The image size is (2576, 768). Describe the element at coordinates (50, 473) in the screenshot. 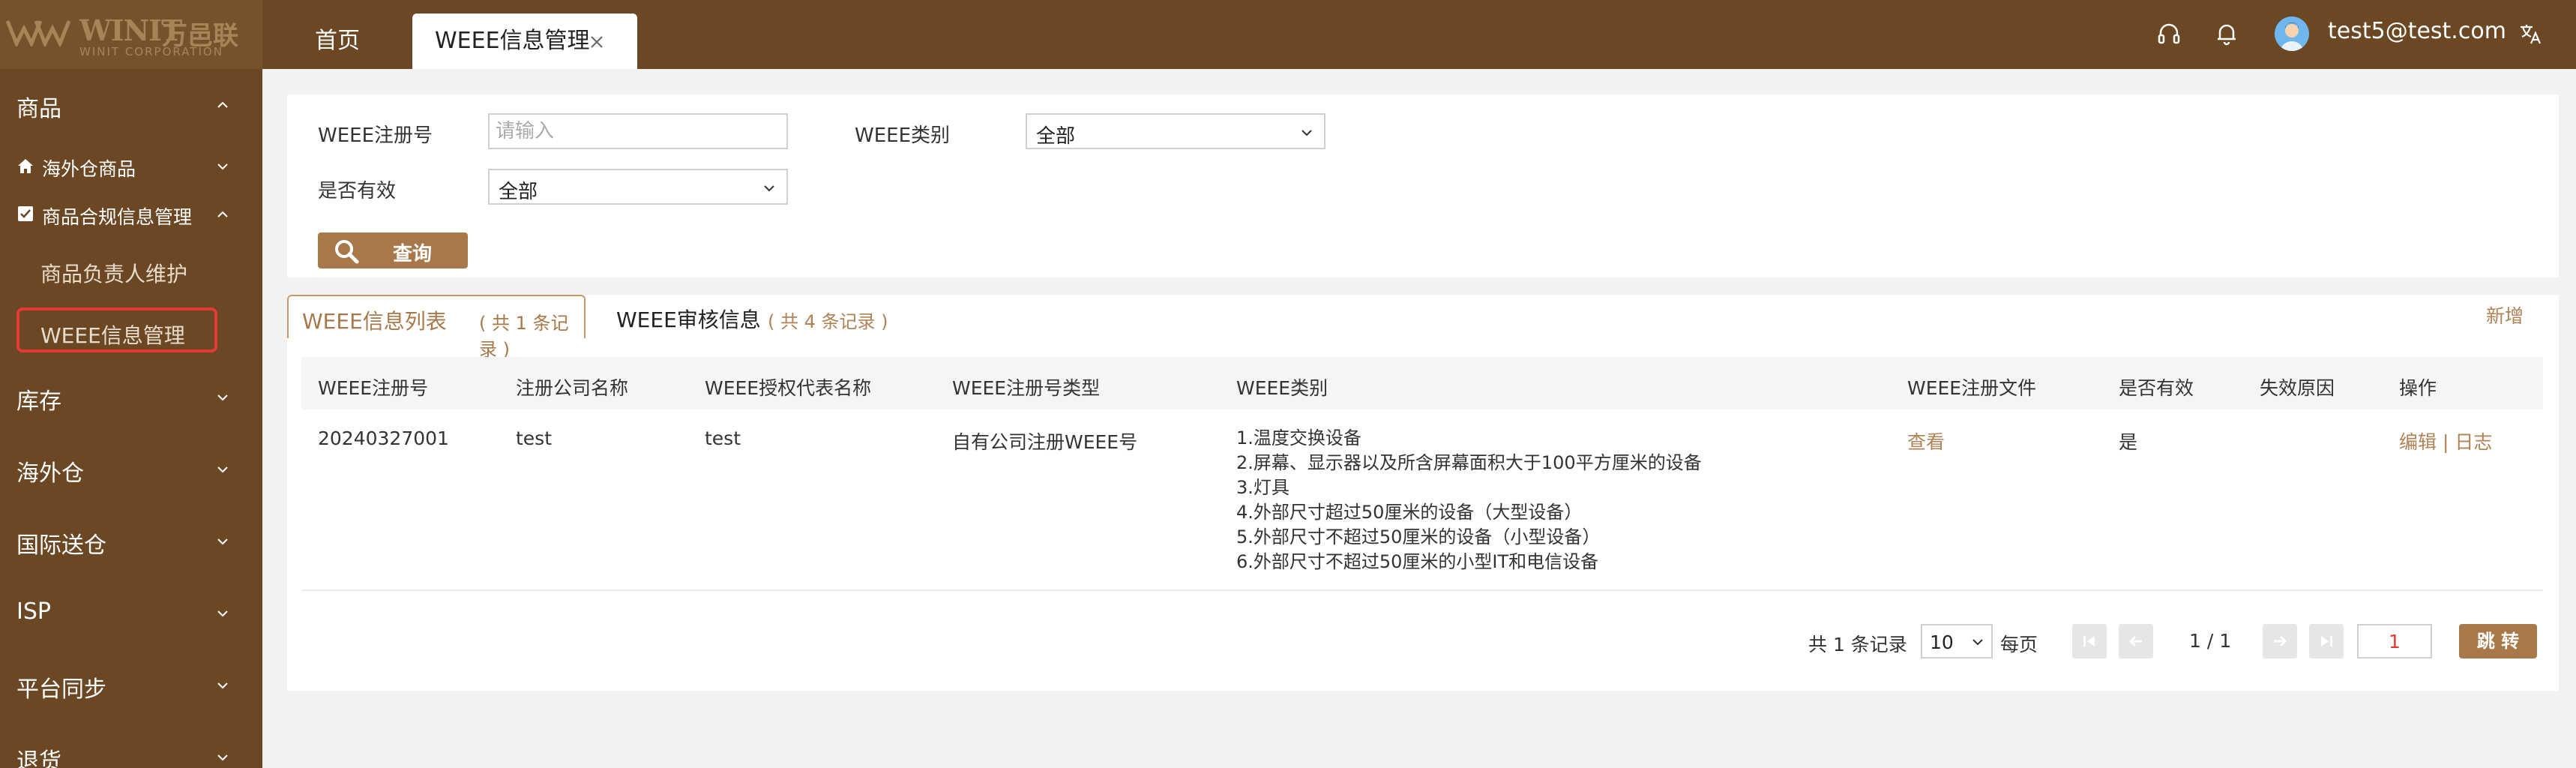

I see `sidebar-group-label: 海外仓` at that location.